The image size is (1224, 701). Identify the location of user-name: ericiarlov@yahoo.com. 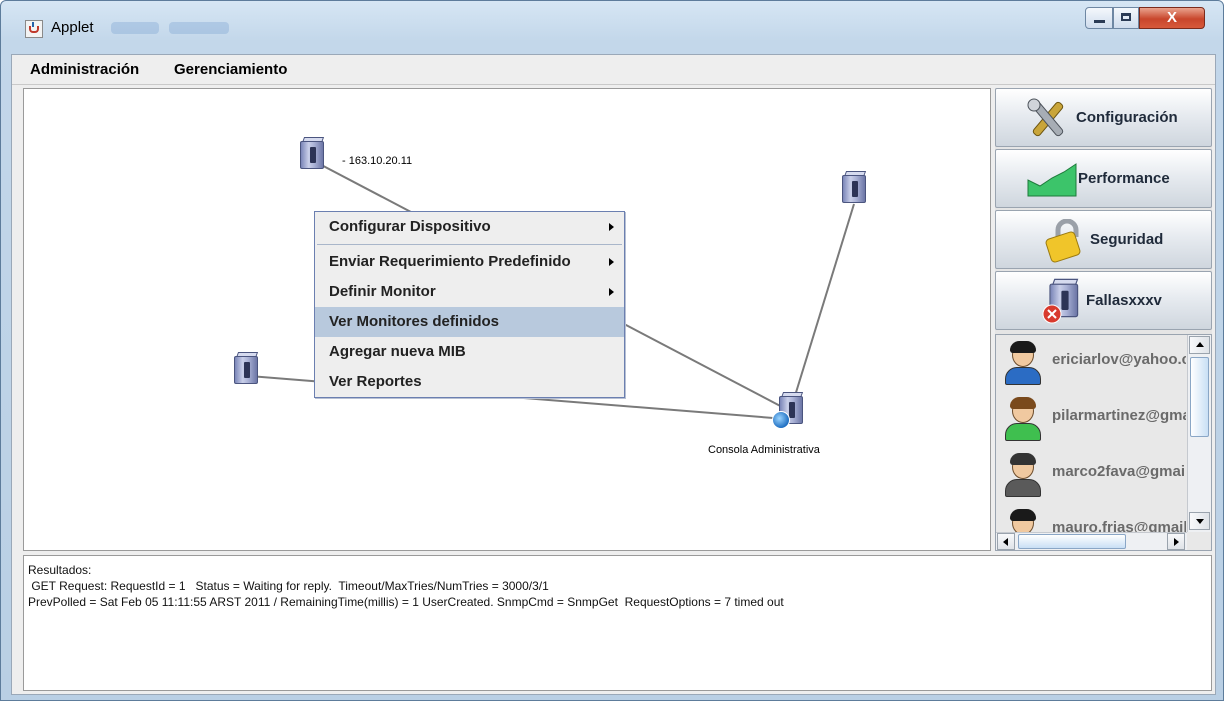
(1119, 359).